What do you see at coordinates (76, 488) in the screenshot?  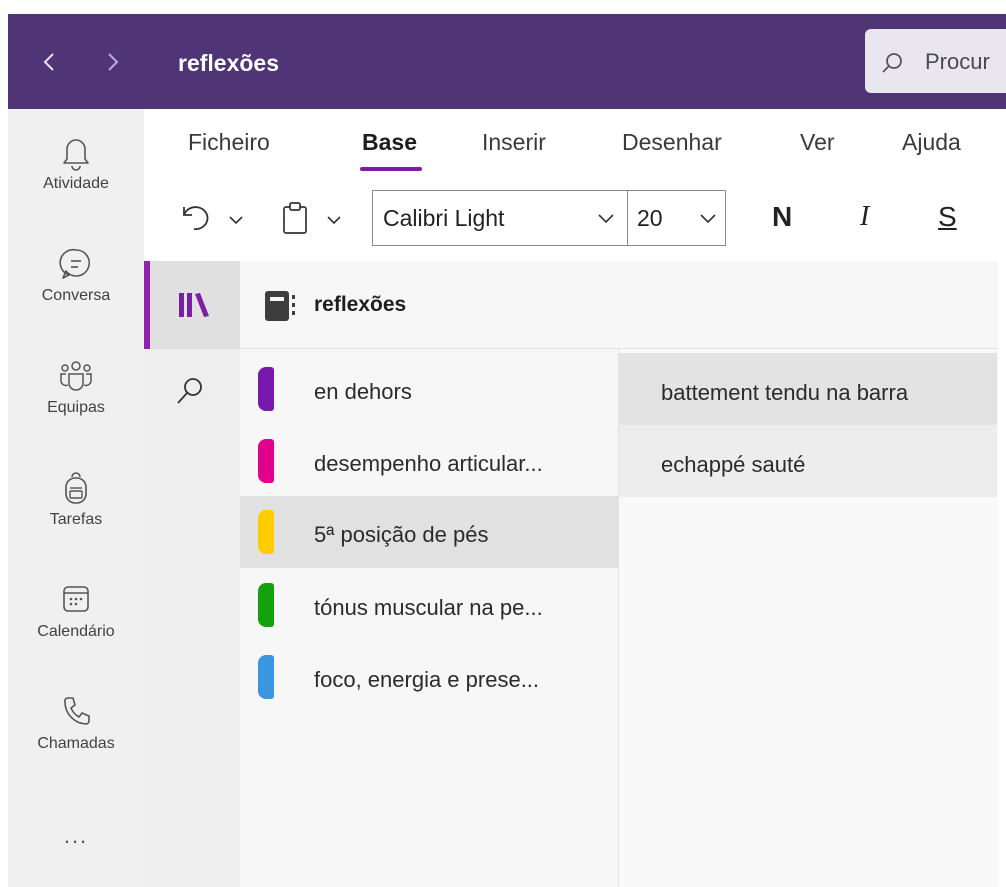 I see `backpack-icon` at bounding box center [76, 488].